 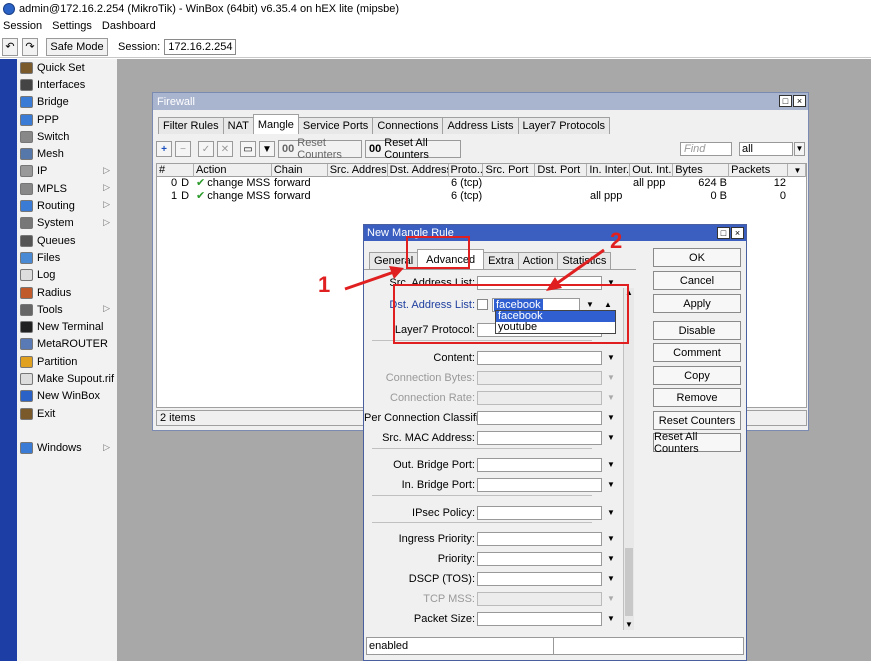 What do you see at coordinates (369, 280) in the screenshot?
I see `arrow-1-line` at bounding box center [369, 280].